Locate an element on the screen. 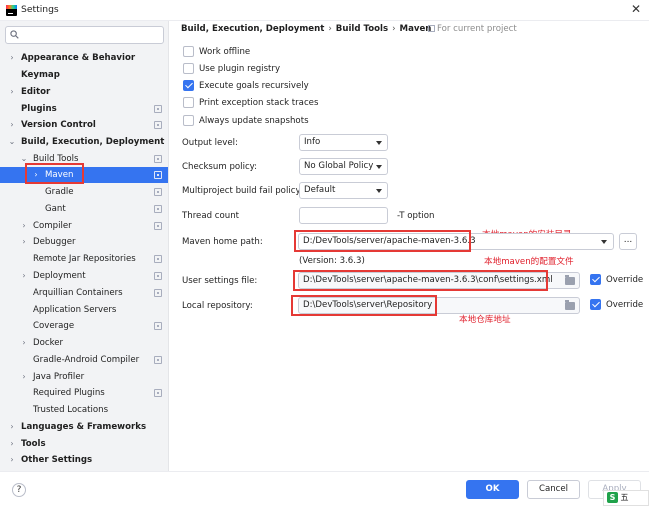 The image size is (649, 506). always-update-snapshots-label: Always update snapshots is located at coordinates (254, 121).